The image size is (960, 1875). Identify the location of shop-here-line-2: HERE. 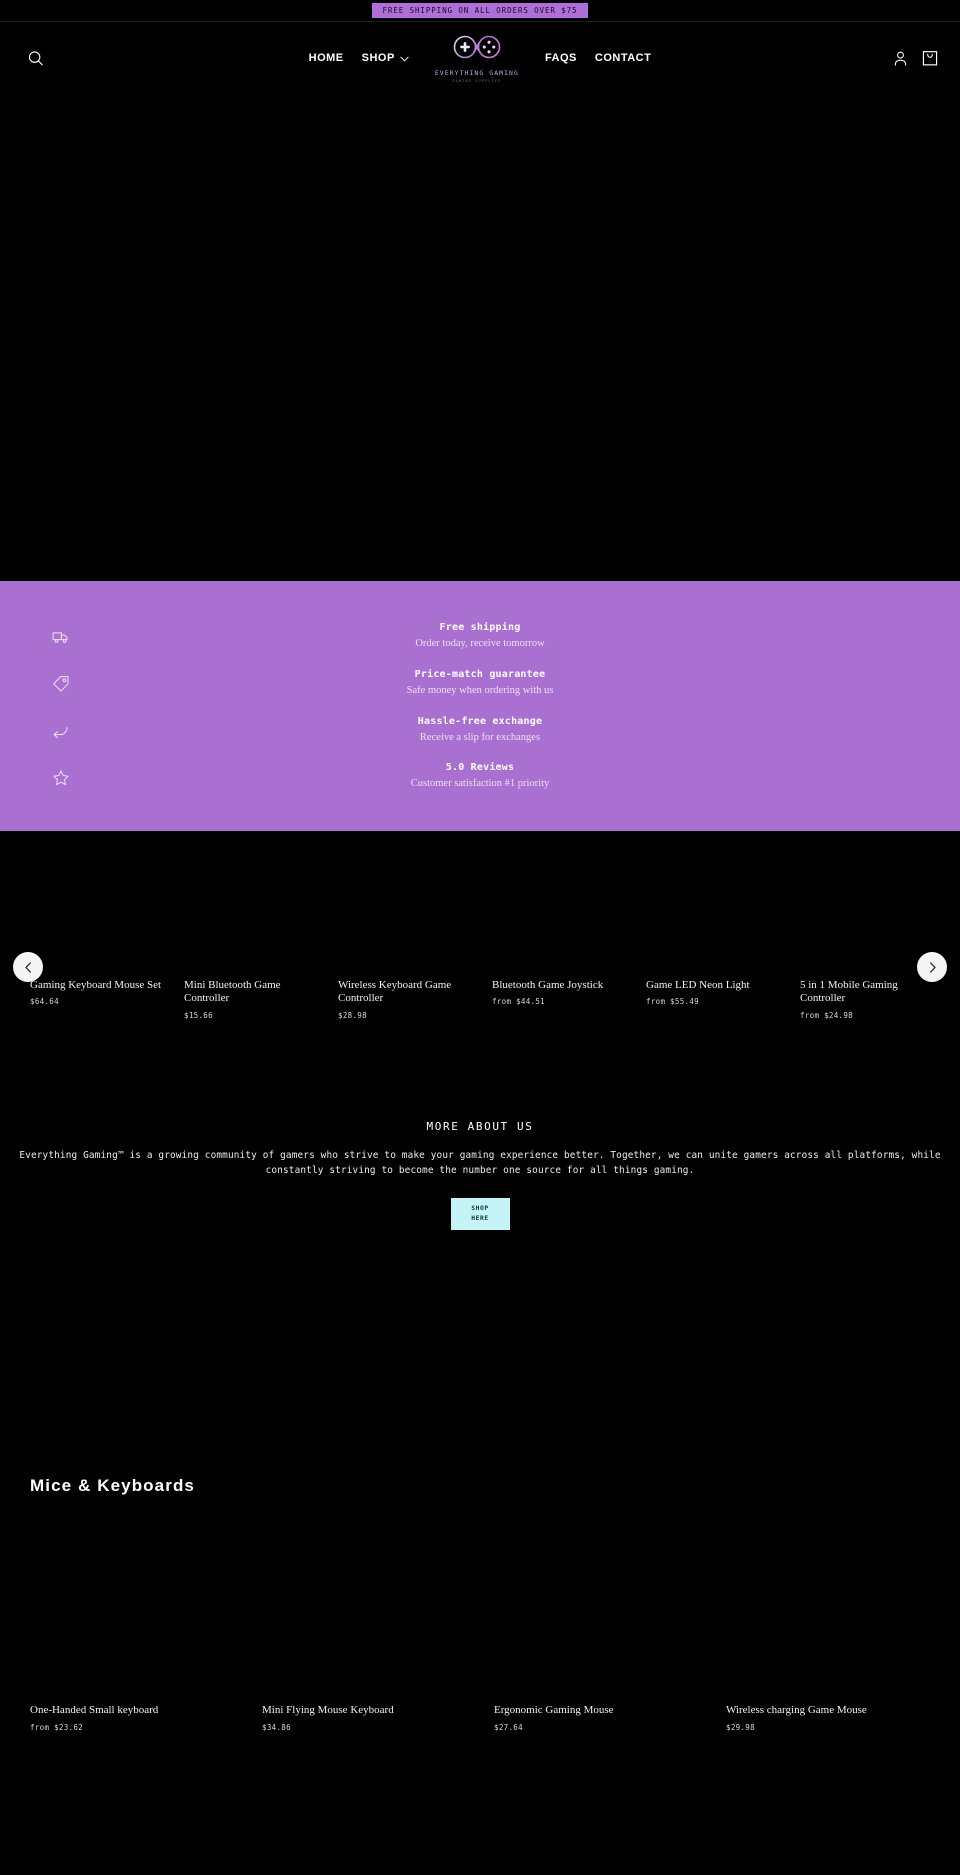
(480, 1219).